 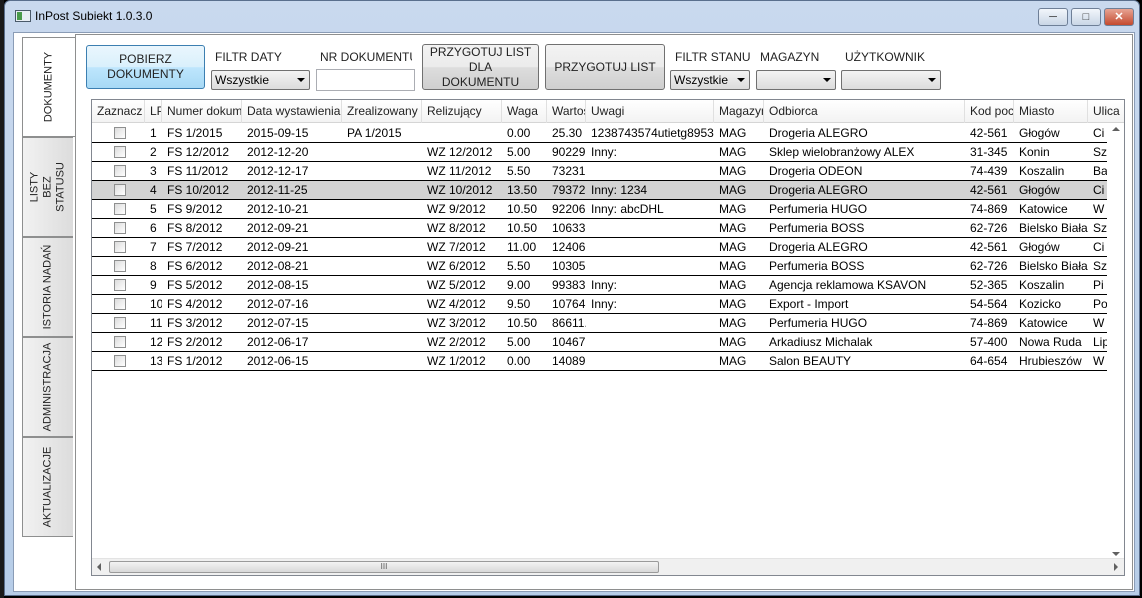 What do you see at coordinates (569, 152) in the screenshot?
I see `table-cell: 90229.` at bounding box center [569, 152].